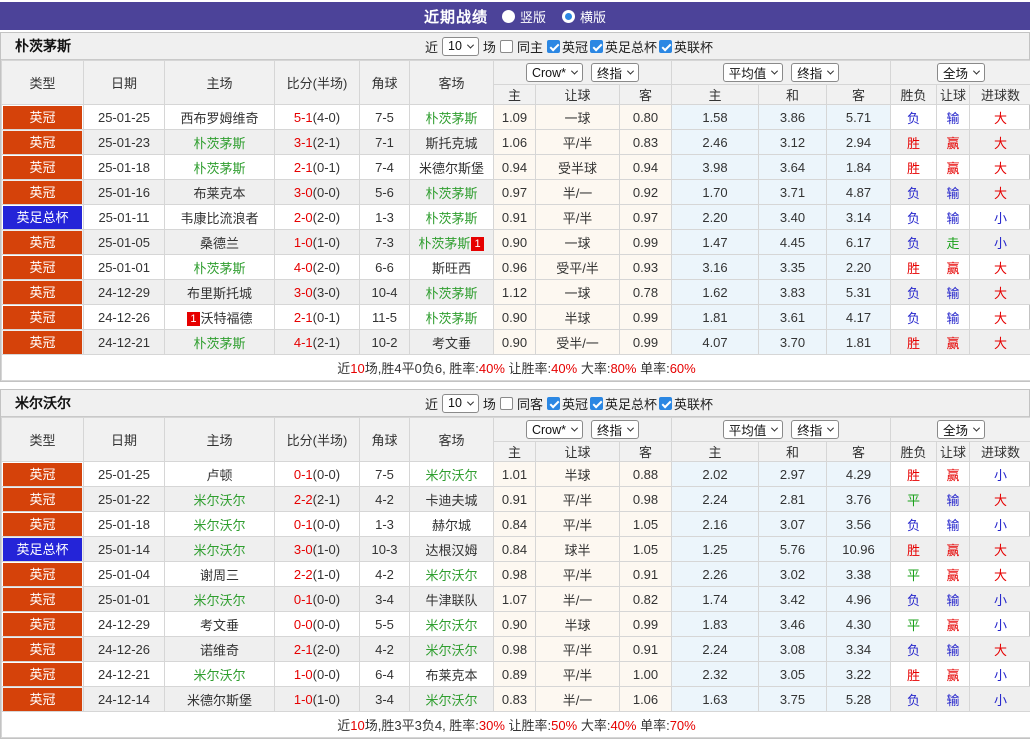  I want to click on crow-handicap: 平/半, so click(578, 649).